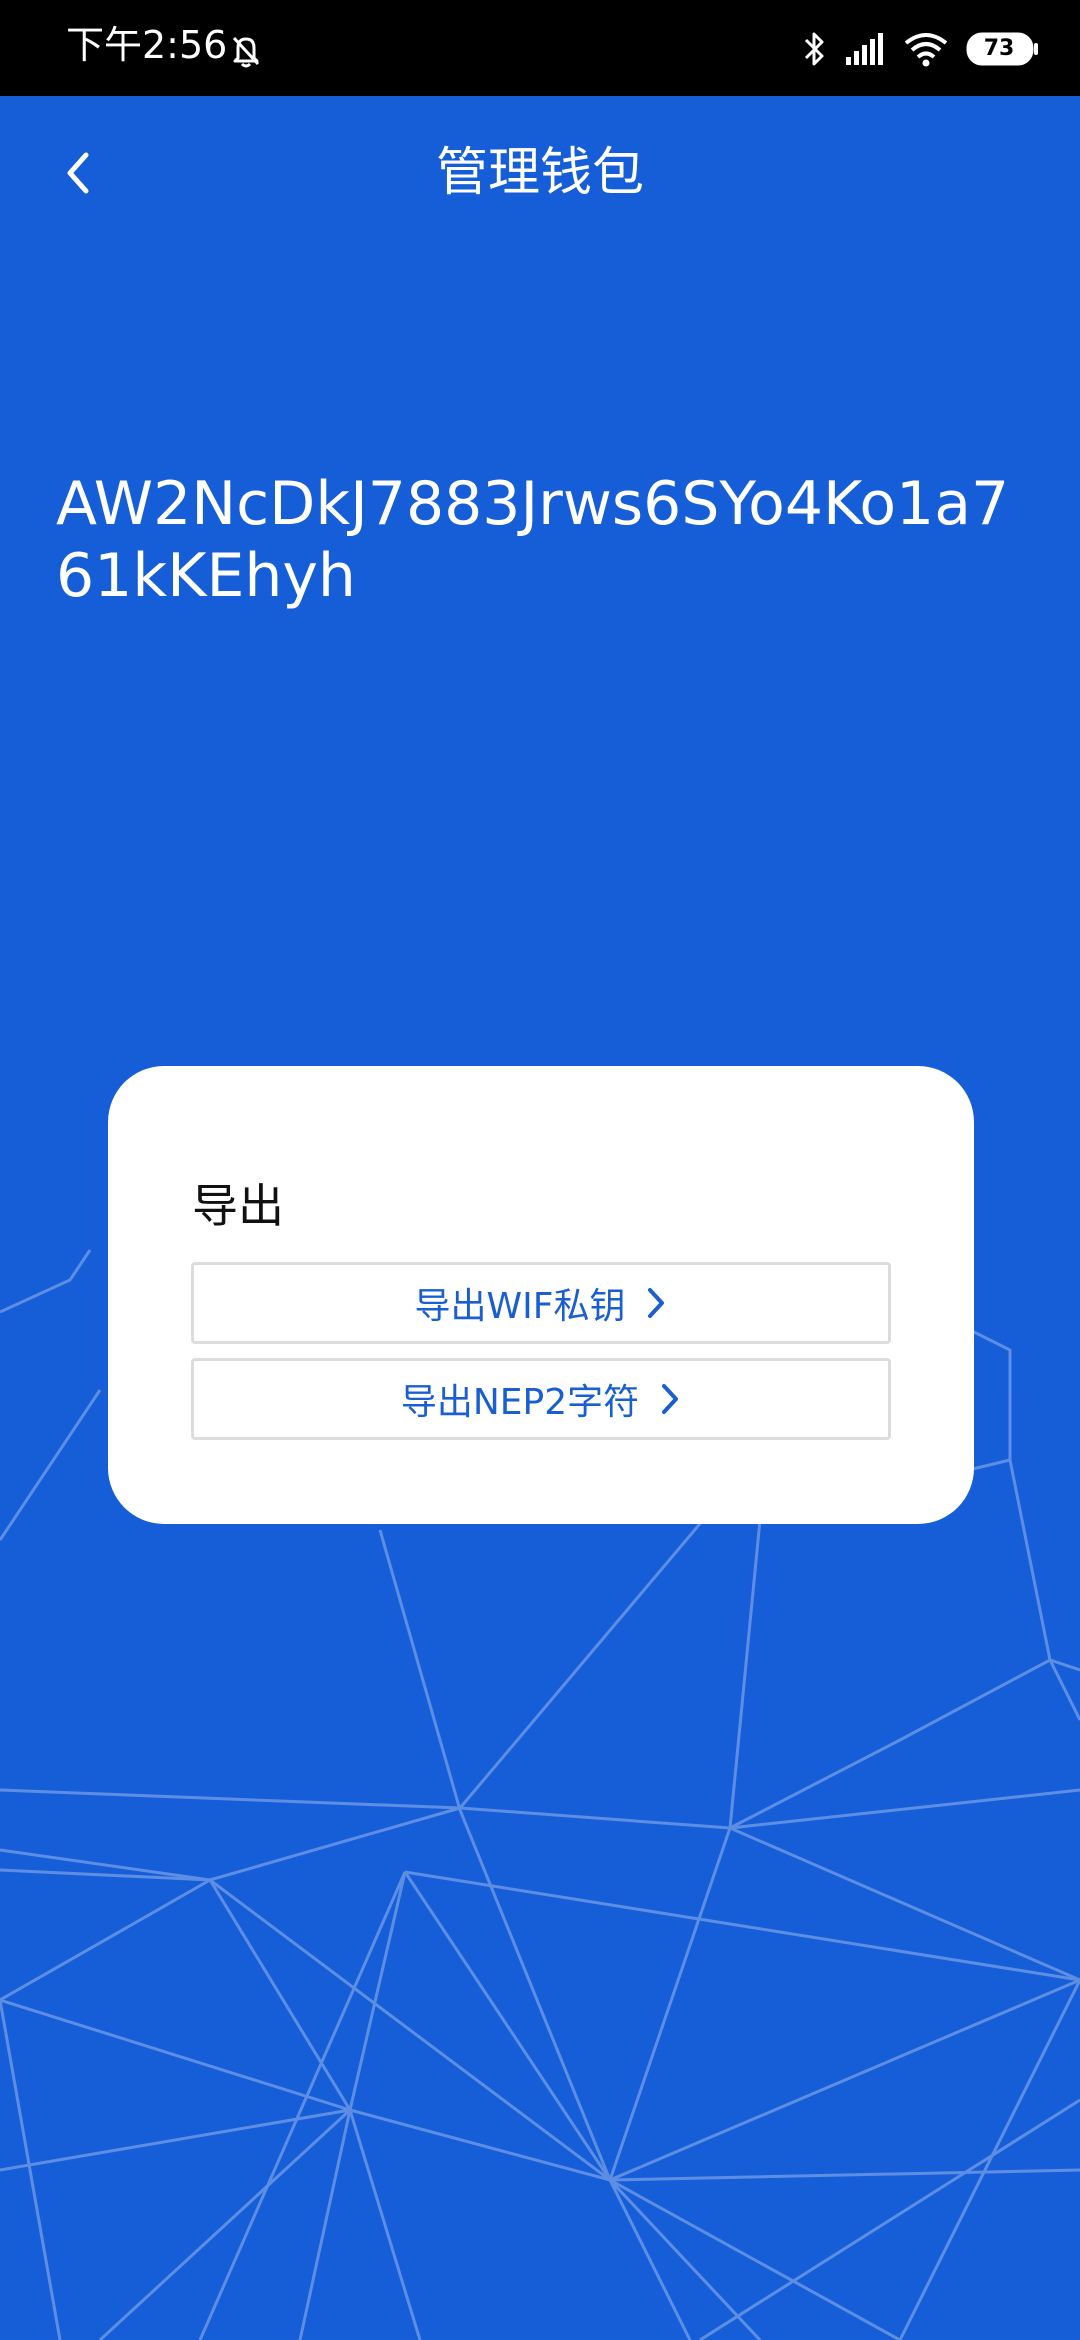 This screenshot has width=1080, height=2340. I want to click on bell-off-icon, so click(246, 50).